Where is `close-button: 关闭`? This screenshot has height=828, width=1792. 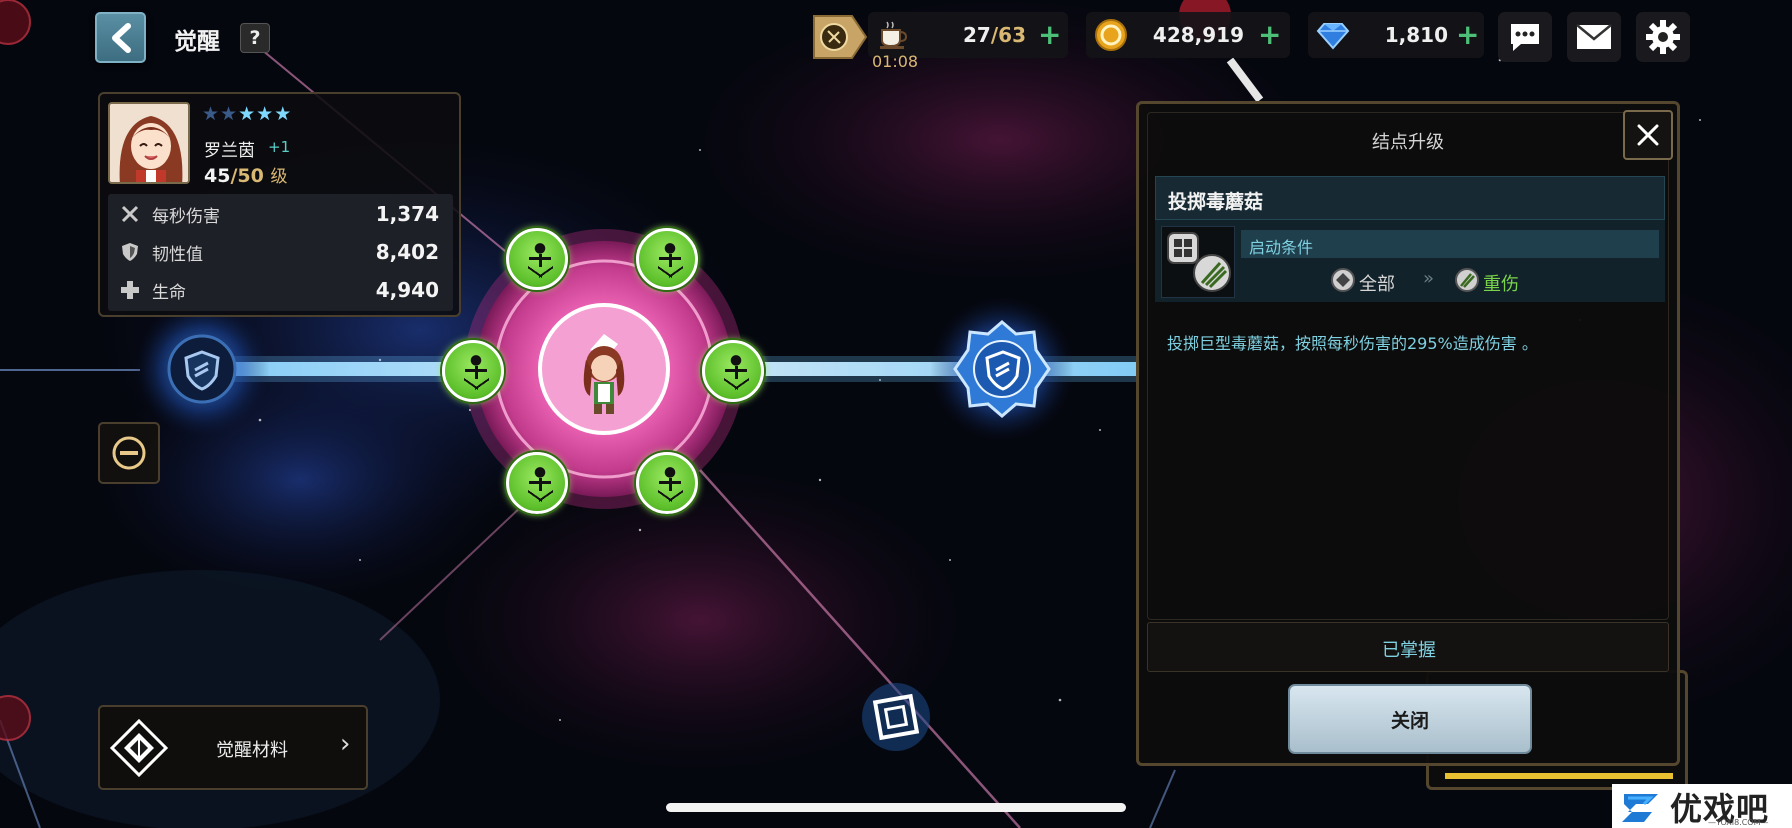
close-button: 关闭 is located at coordinates (1410, 719).